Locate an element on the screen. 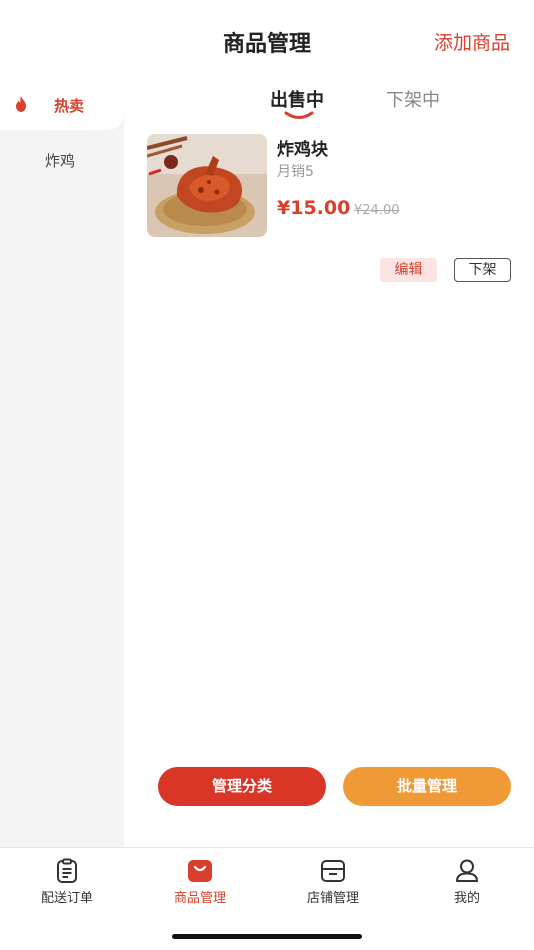  batch-manage-button: 批量管理 is located at coordinates (427, 786).